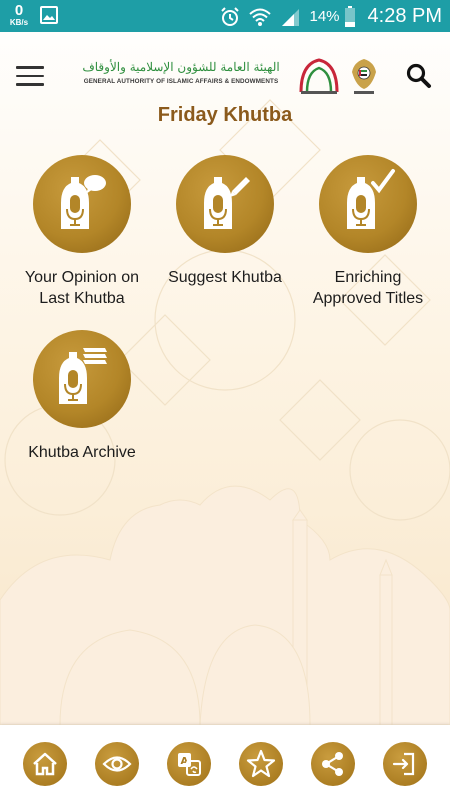 This screenshot has height=800, width=450. Describe the element at coordinates (189, 764) in the screenshot. I see `translate-icon: A` at that location.